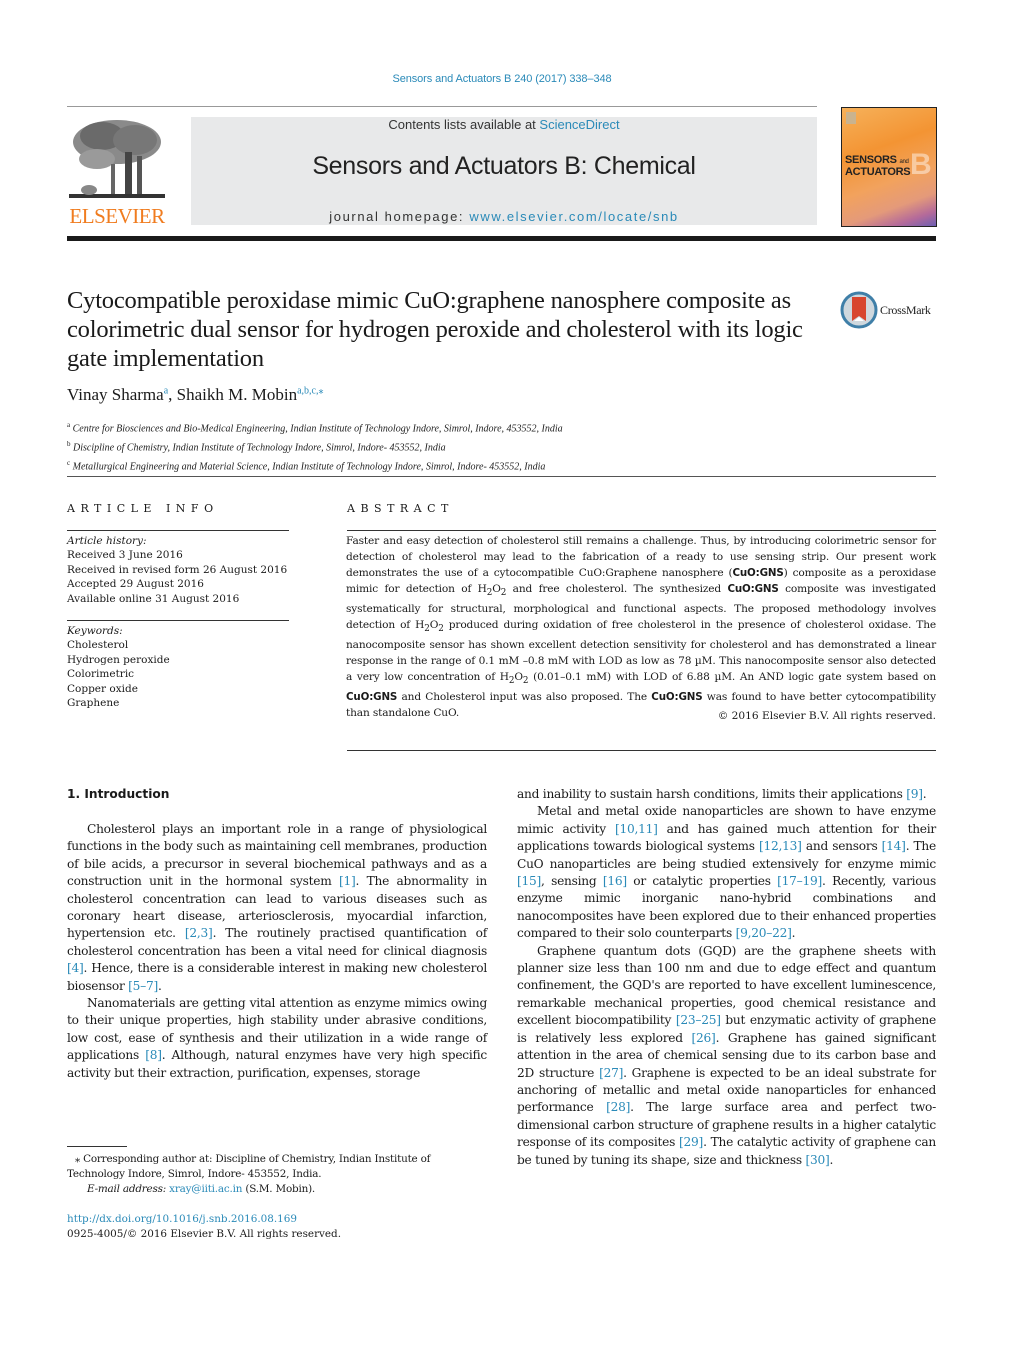 This screenshot has width=1020, height=1351. Describe the element at coordinates (529, 881) in the screenshot. I see `citation-link: [15]` at that location.